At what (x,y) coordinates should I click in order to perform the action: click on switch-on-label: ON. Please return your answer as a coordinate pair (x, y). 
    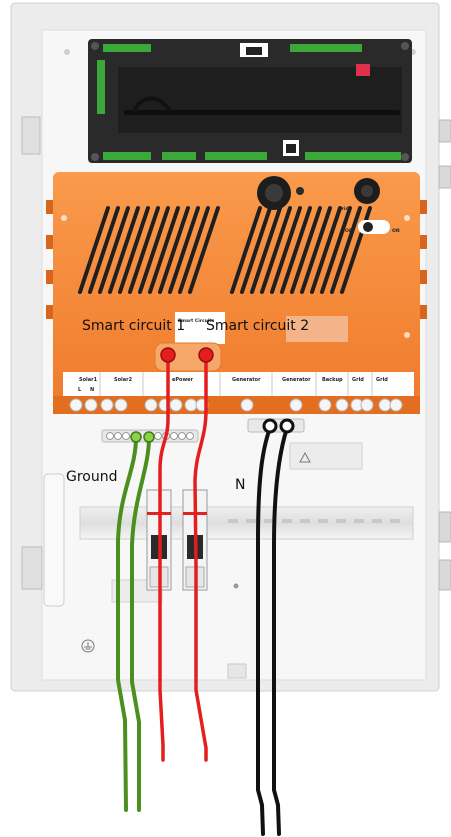
    Looking at the image, I should click on (396, 231).